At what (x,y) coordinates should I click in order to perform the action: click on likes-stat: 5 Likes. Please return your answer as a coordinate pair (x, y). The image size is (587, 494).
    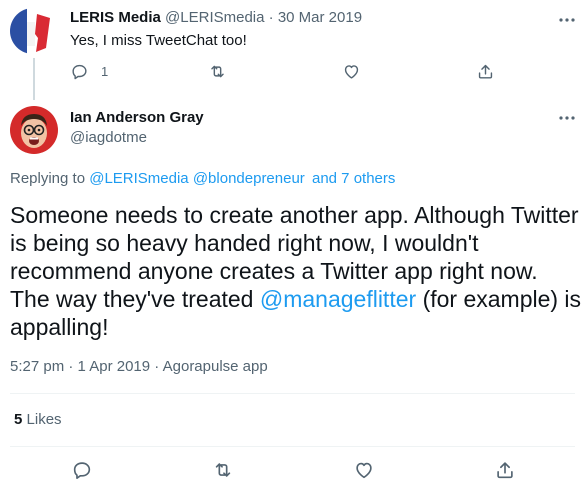
    Looking at the image, I should click on (38, 419).